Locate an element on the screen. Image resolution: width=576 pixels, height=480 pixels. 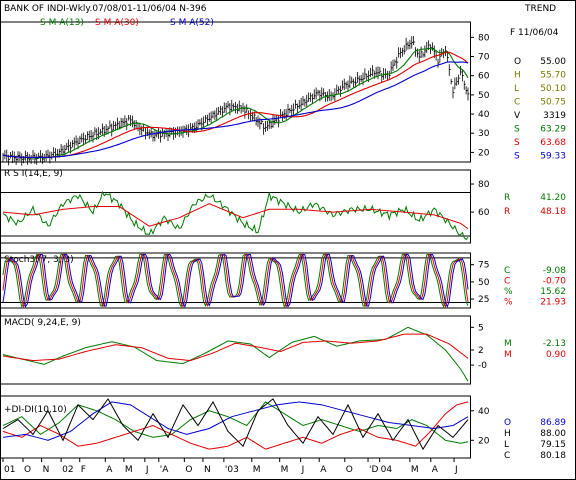
dmi-readout-label: C is located at coordinates (507, 456).